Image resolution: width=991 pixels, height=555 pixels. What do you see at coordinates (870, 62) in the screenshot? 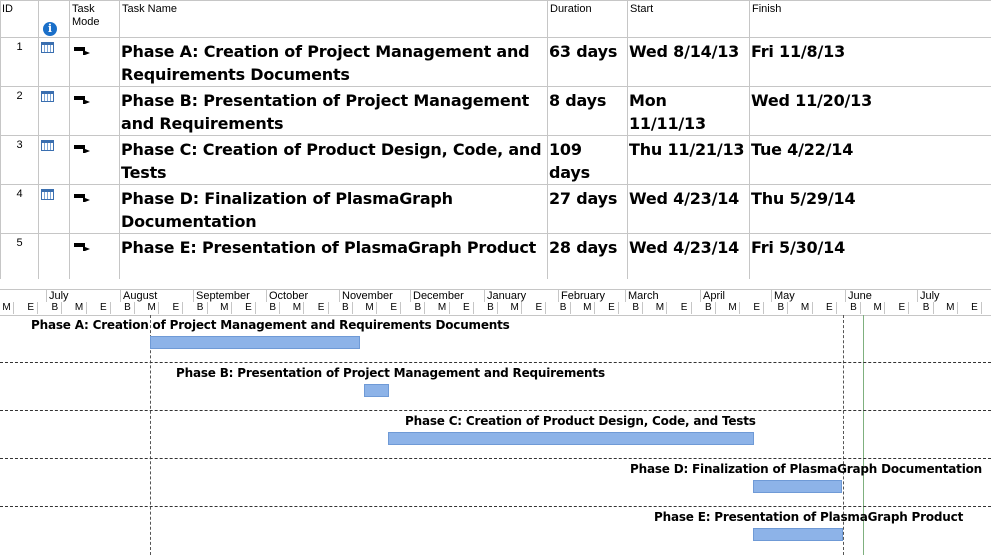
I see `finish-cell: Fri 11/8/13` at bounding box center [870, 62].